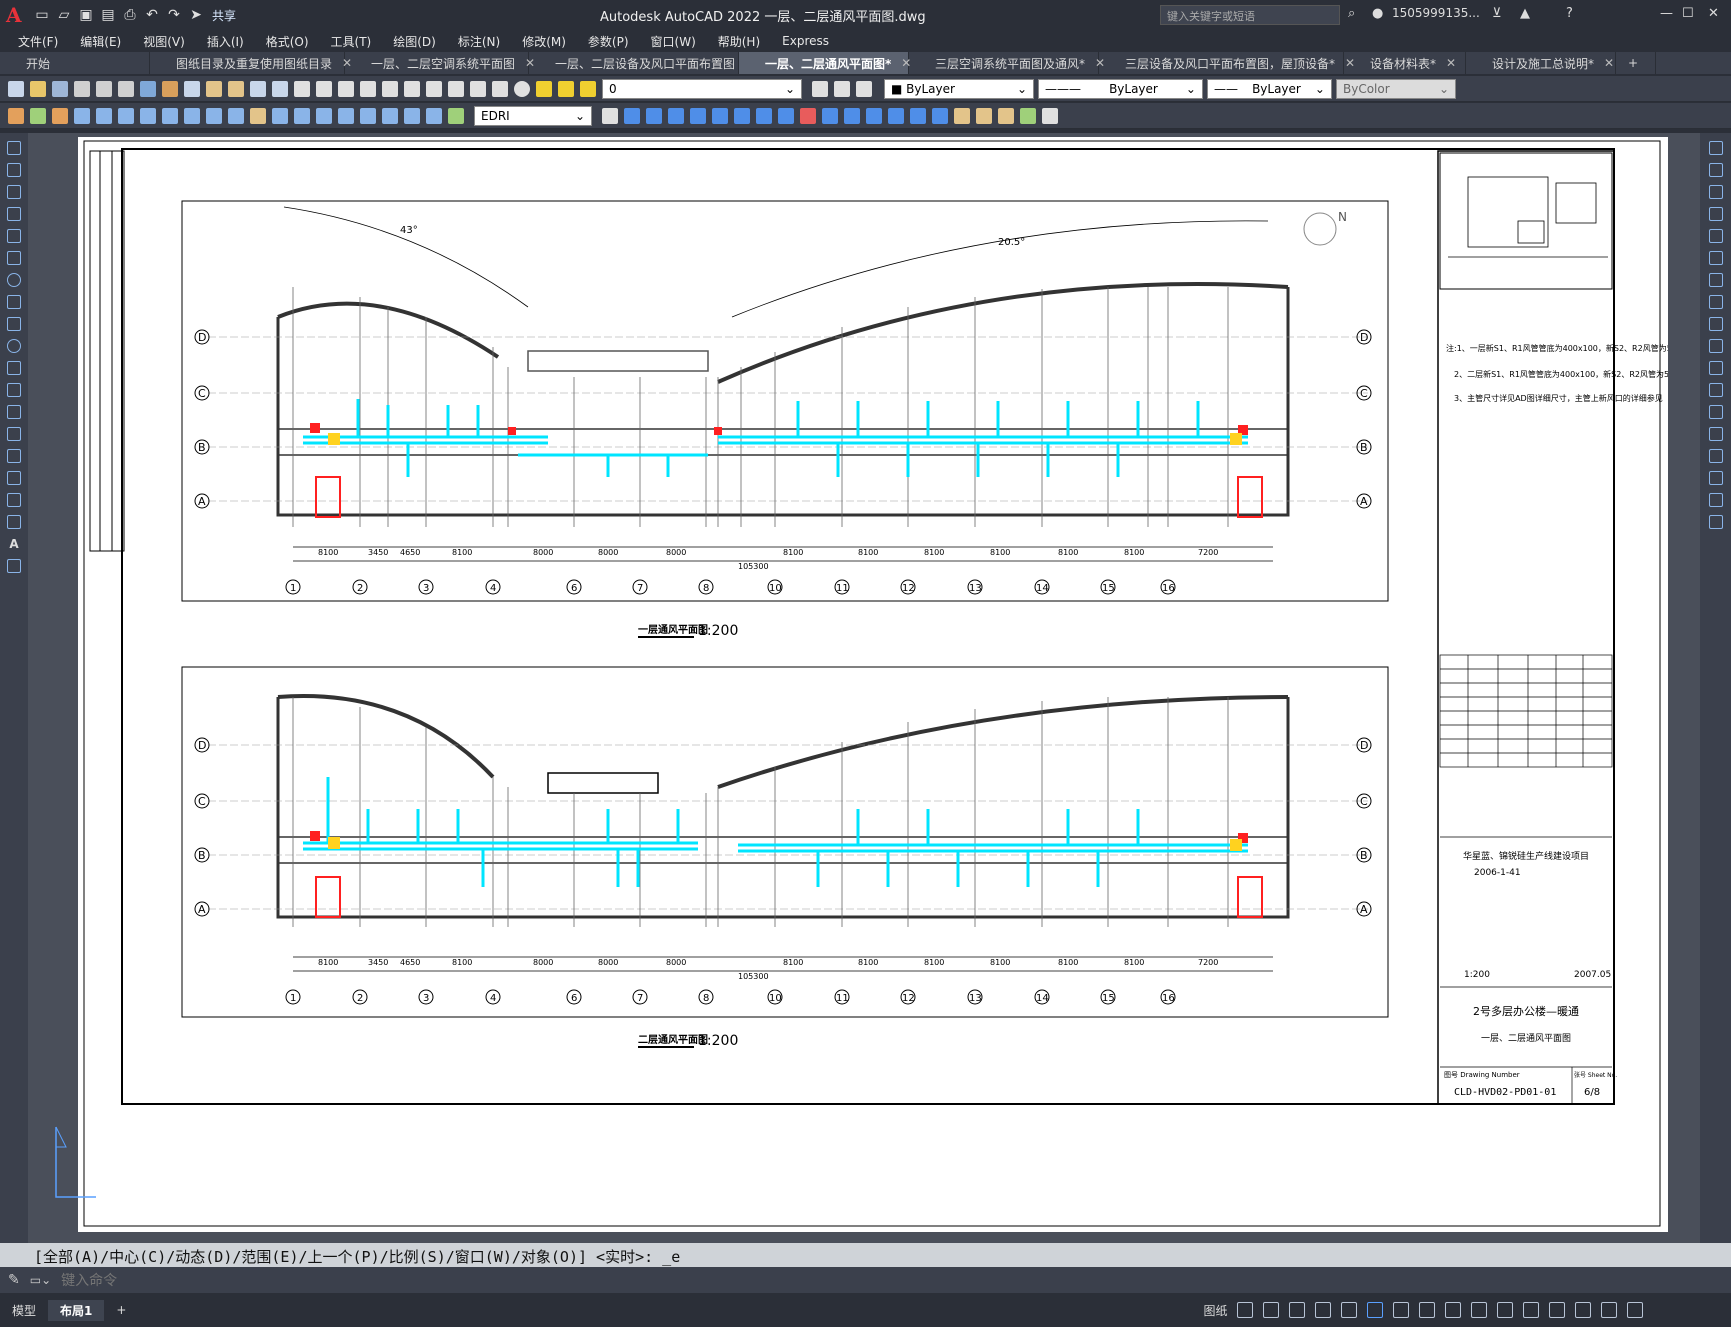  What do you see at coordinates (368, 88) in the screenshot?
I see `zoom-previous-icon` at bounding box center [368, 88].